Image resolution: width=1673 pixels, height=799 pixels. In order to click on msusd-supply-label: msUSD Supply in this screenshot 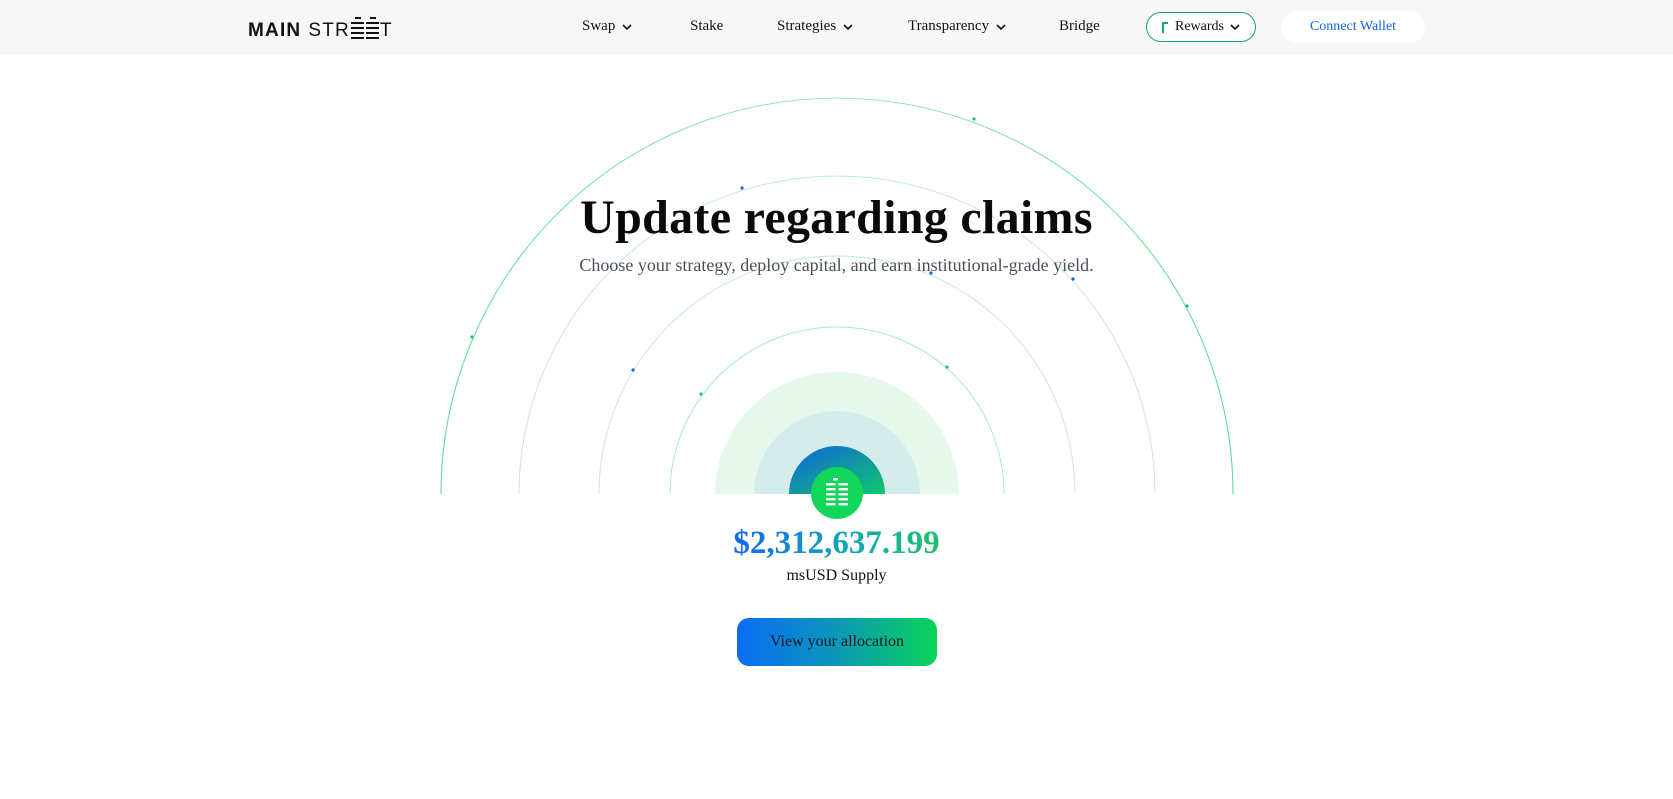, I will do `click(836, 575)`.